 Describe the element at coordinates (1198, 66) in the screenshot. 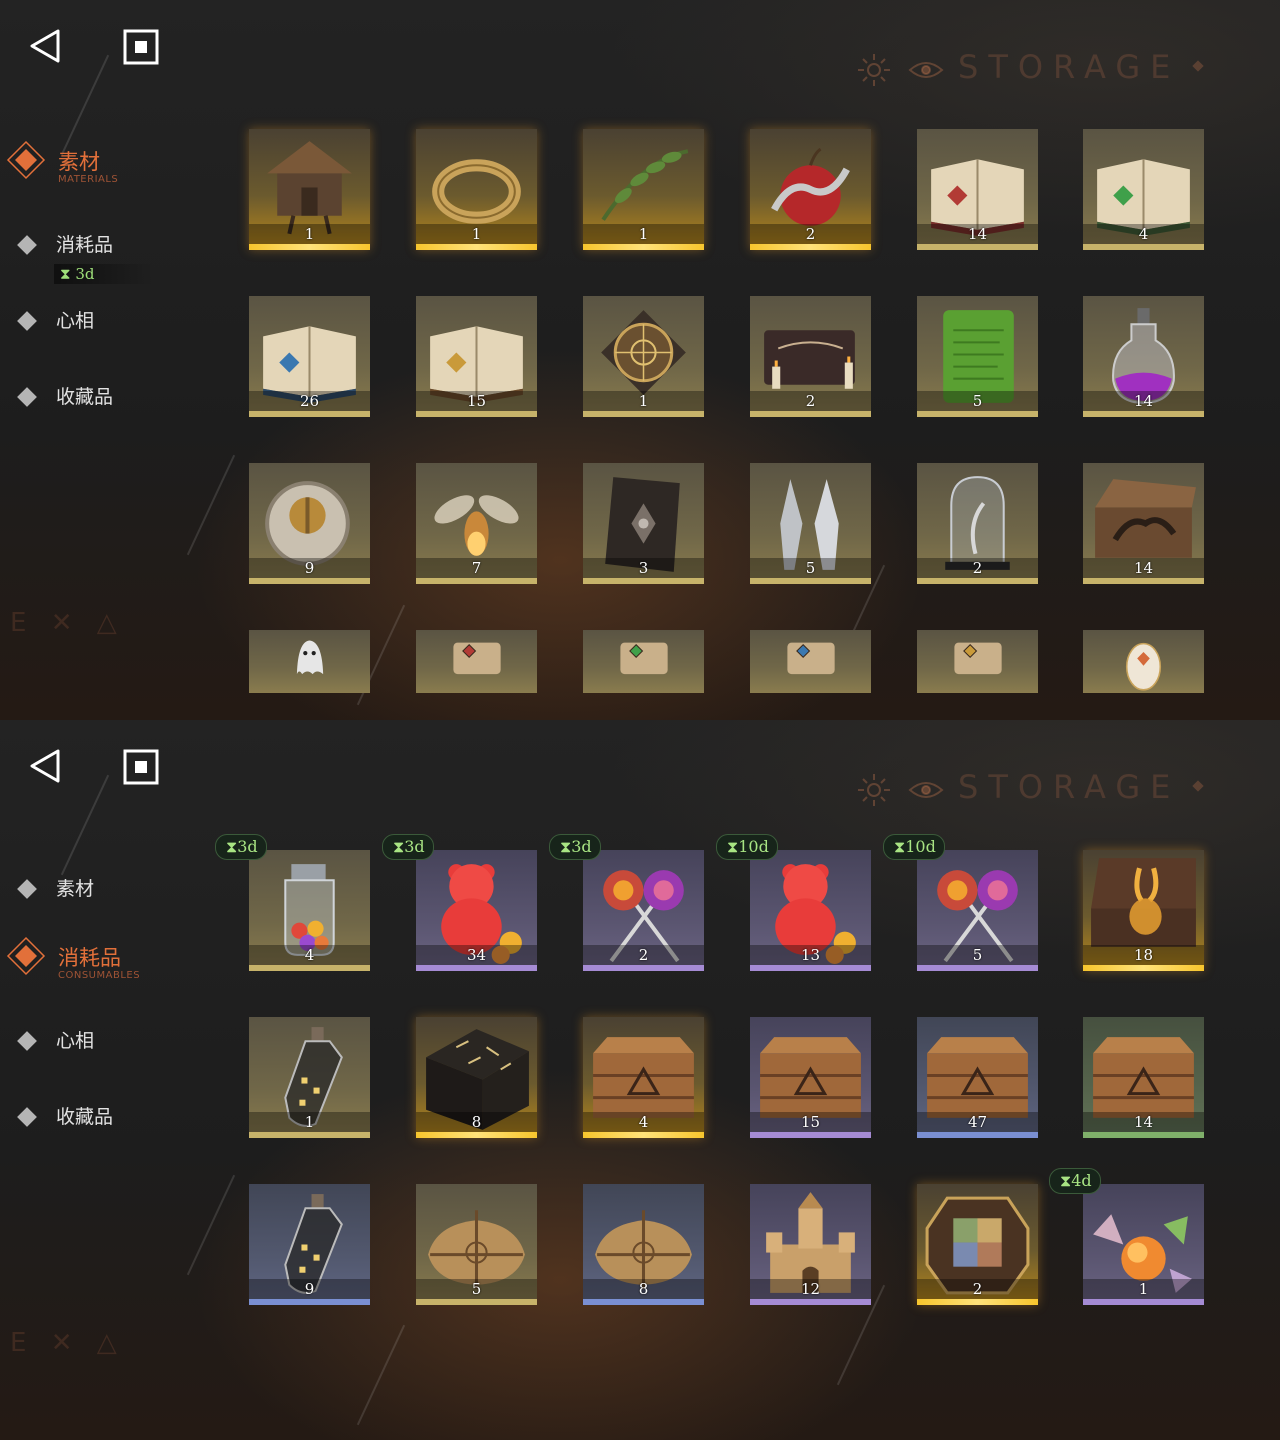

I see `storage-dot-icon` at that location.